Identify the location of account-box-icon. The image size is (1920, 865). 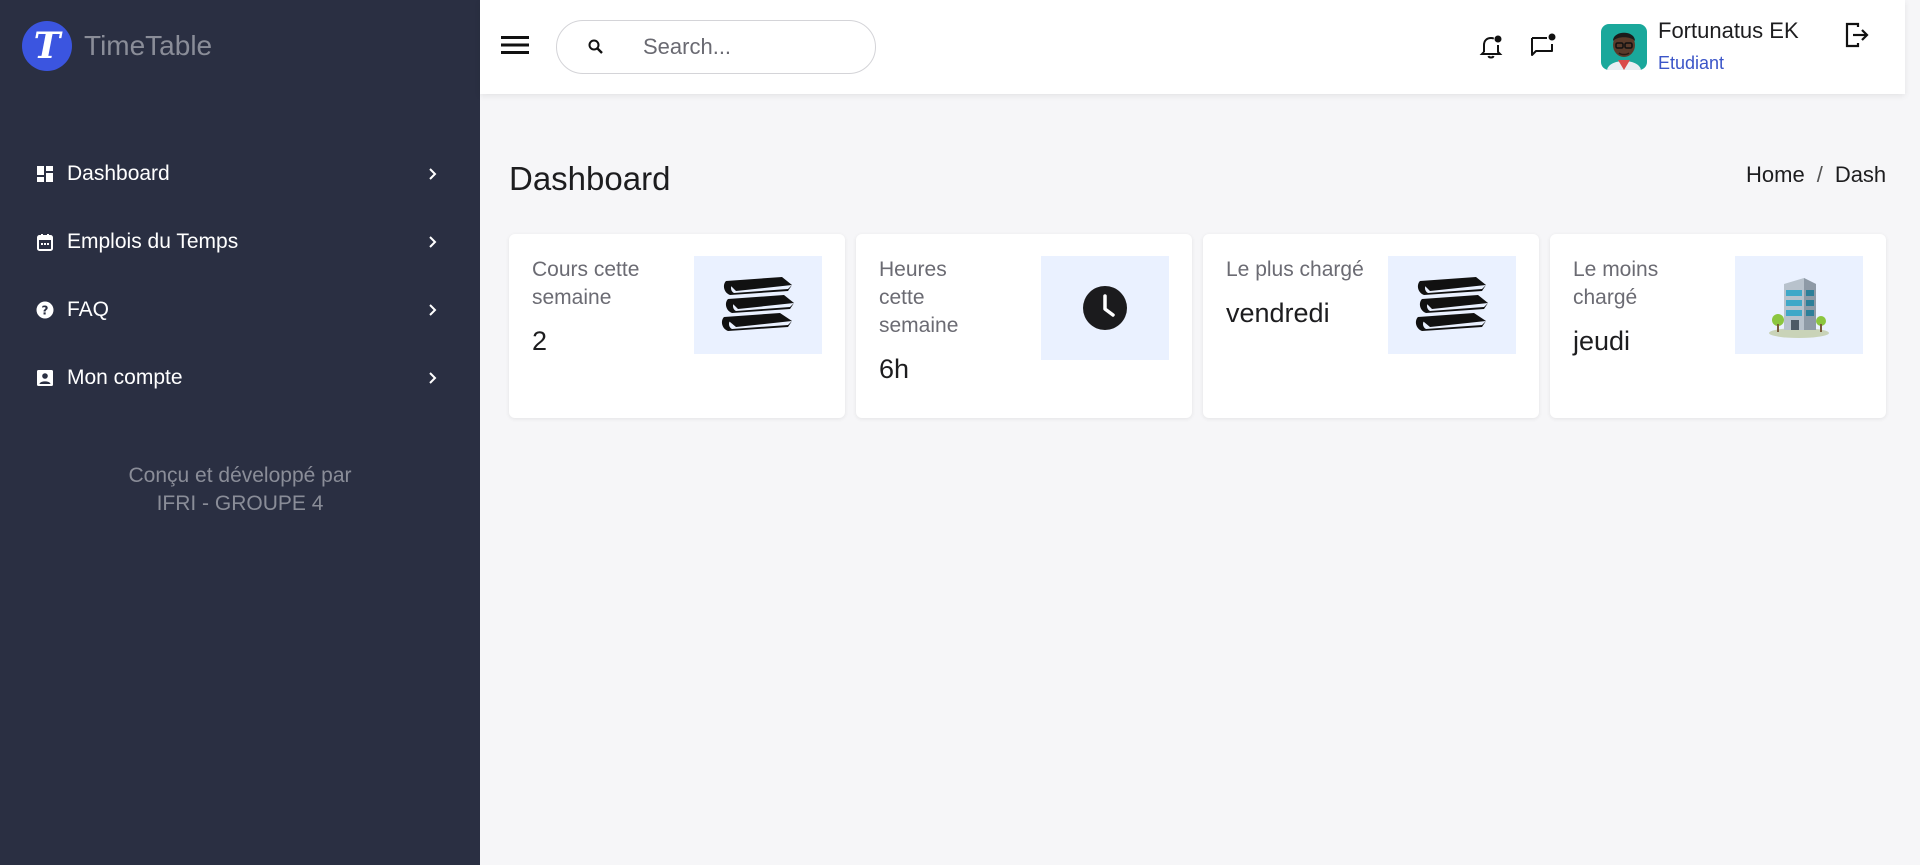
(45, 378).